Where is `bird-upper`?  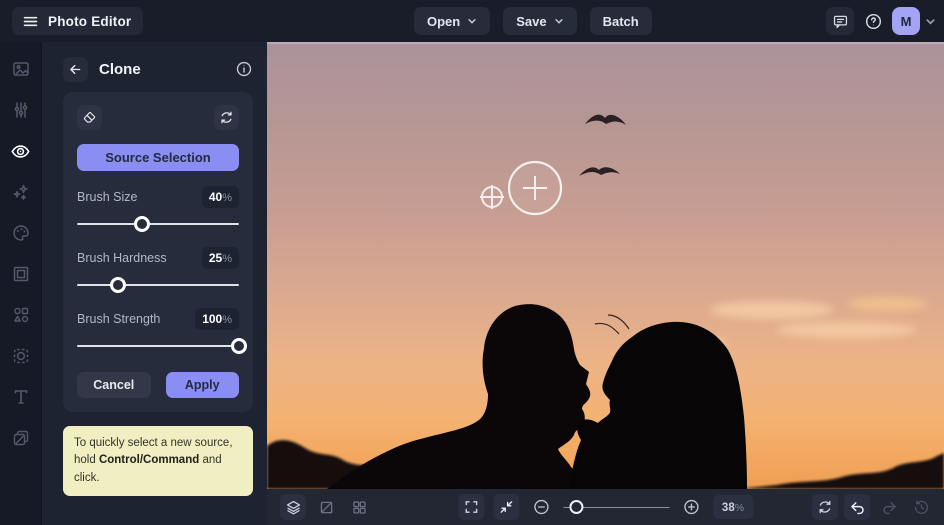
bird-upper is located at coordinates (605, 119).